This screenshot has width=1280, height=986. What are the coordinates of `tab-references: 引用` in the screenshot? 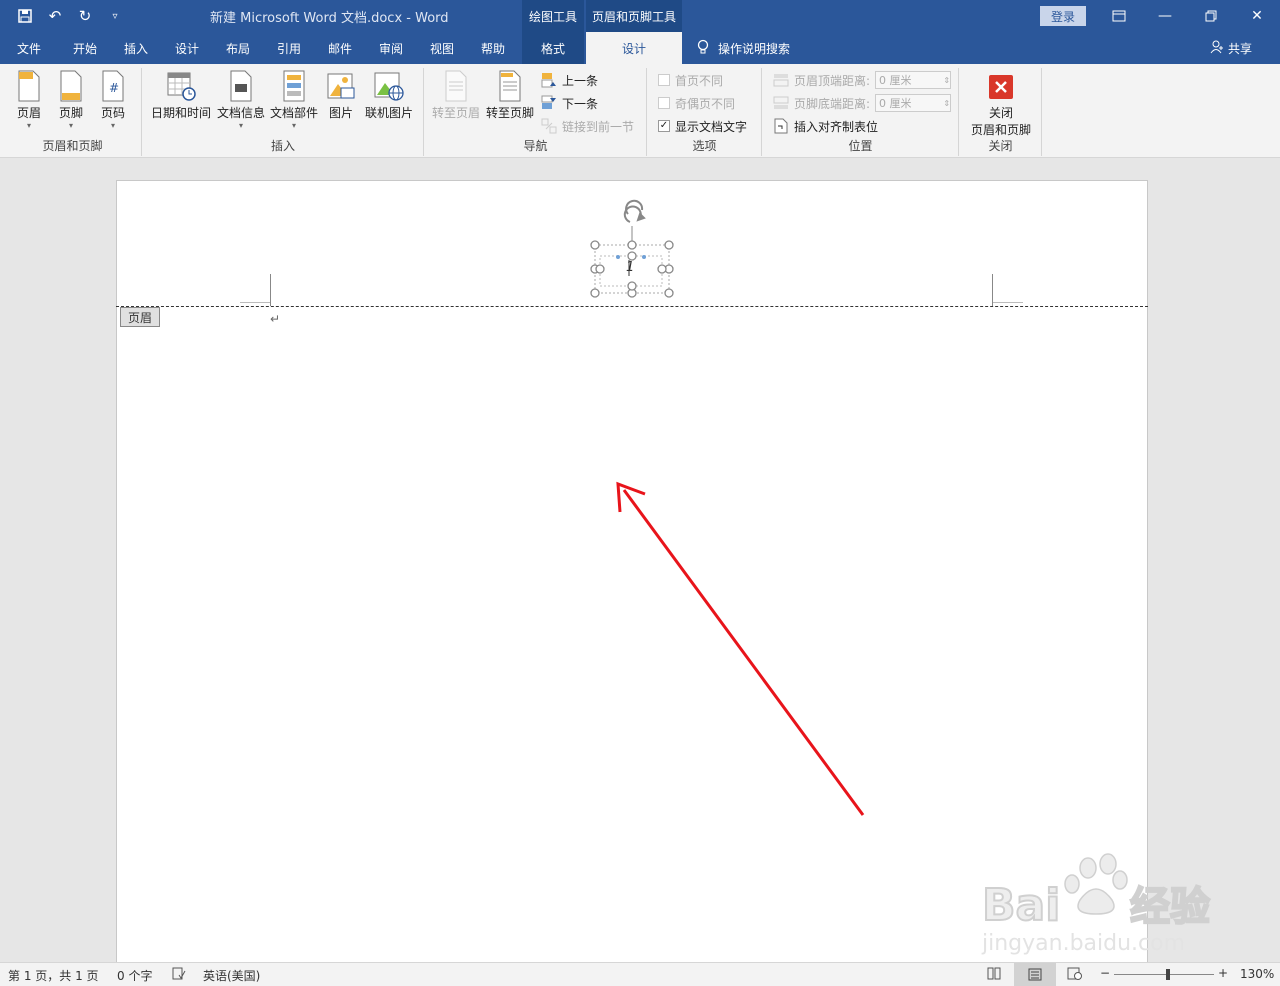 It's located at (289, 48).